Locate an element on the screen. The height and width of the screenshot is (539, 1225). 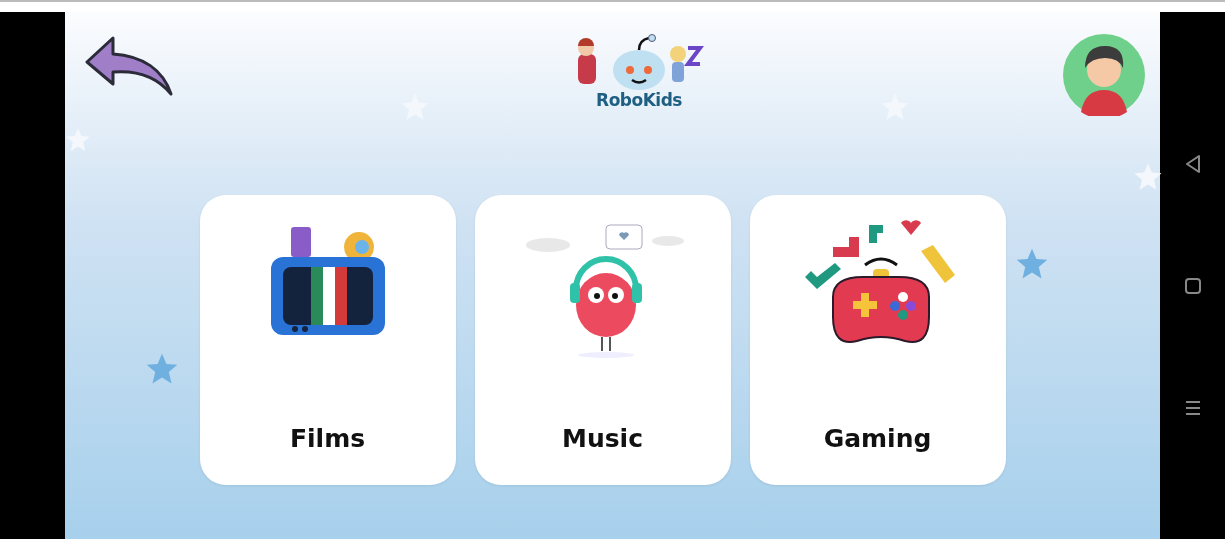
nav-menu-icon is located at coordinates (1192, 408).